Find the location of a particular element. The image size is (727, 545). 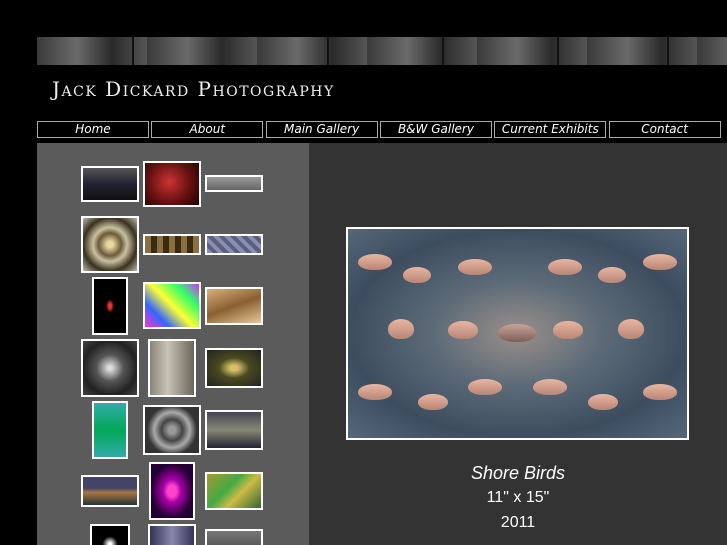

nav-bw-gallery: B&W Gallery is located at coordinates (435, 129).